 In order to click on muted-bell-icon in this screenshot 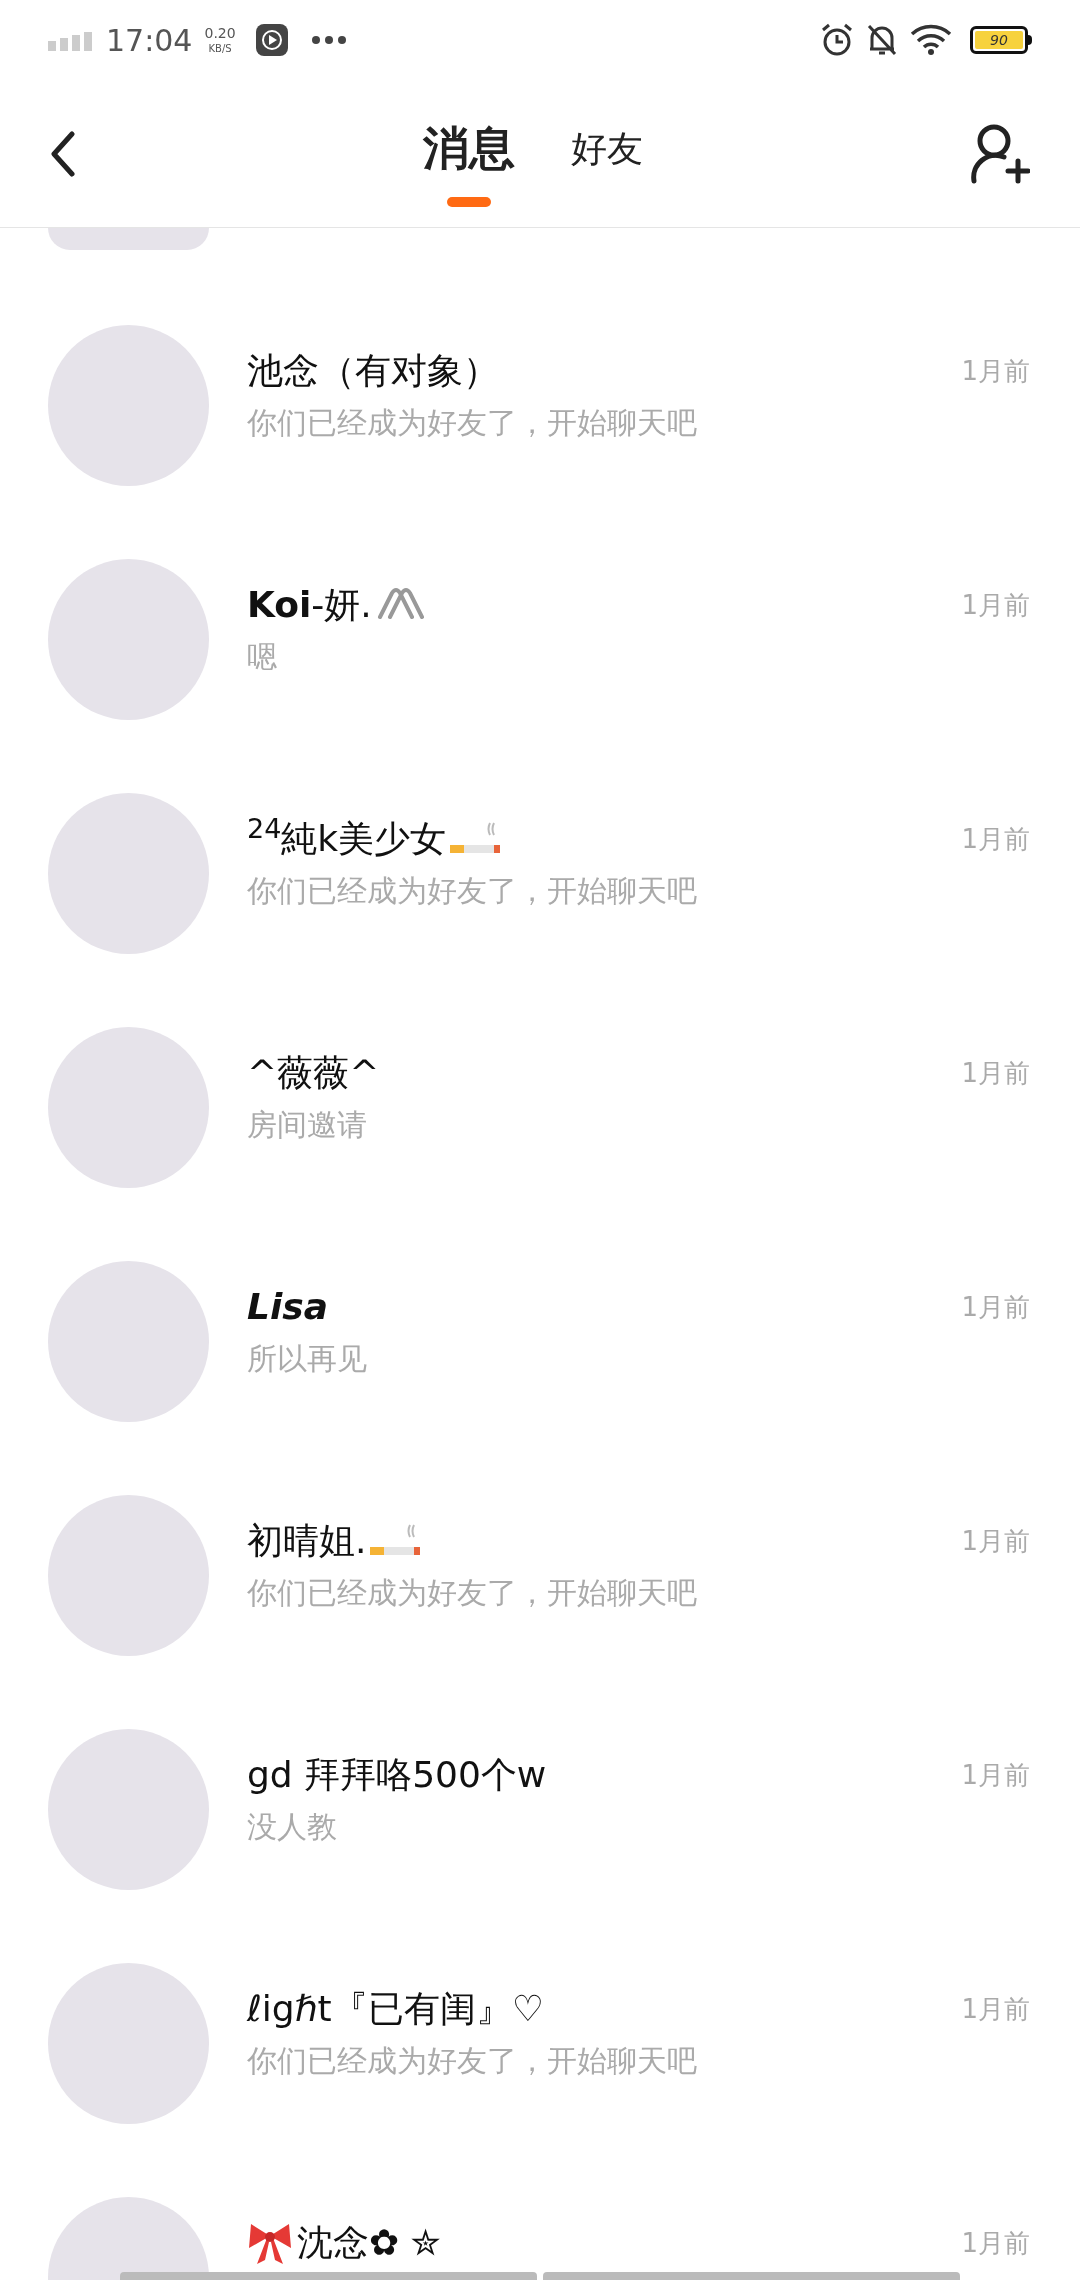, I will do `click(882, 40)`.